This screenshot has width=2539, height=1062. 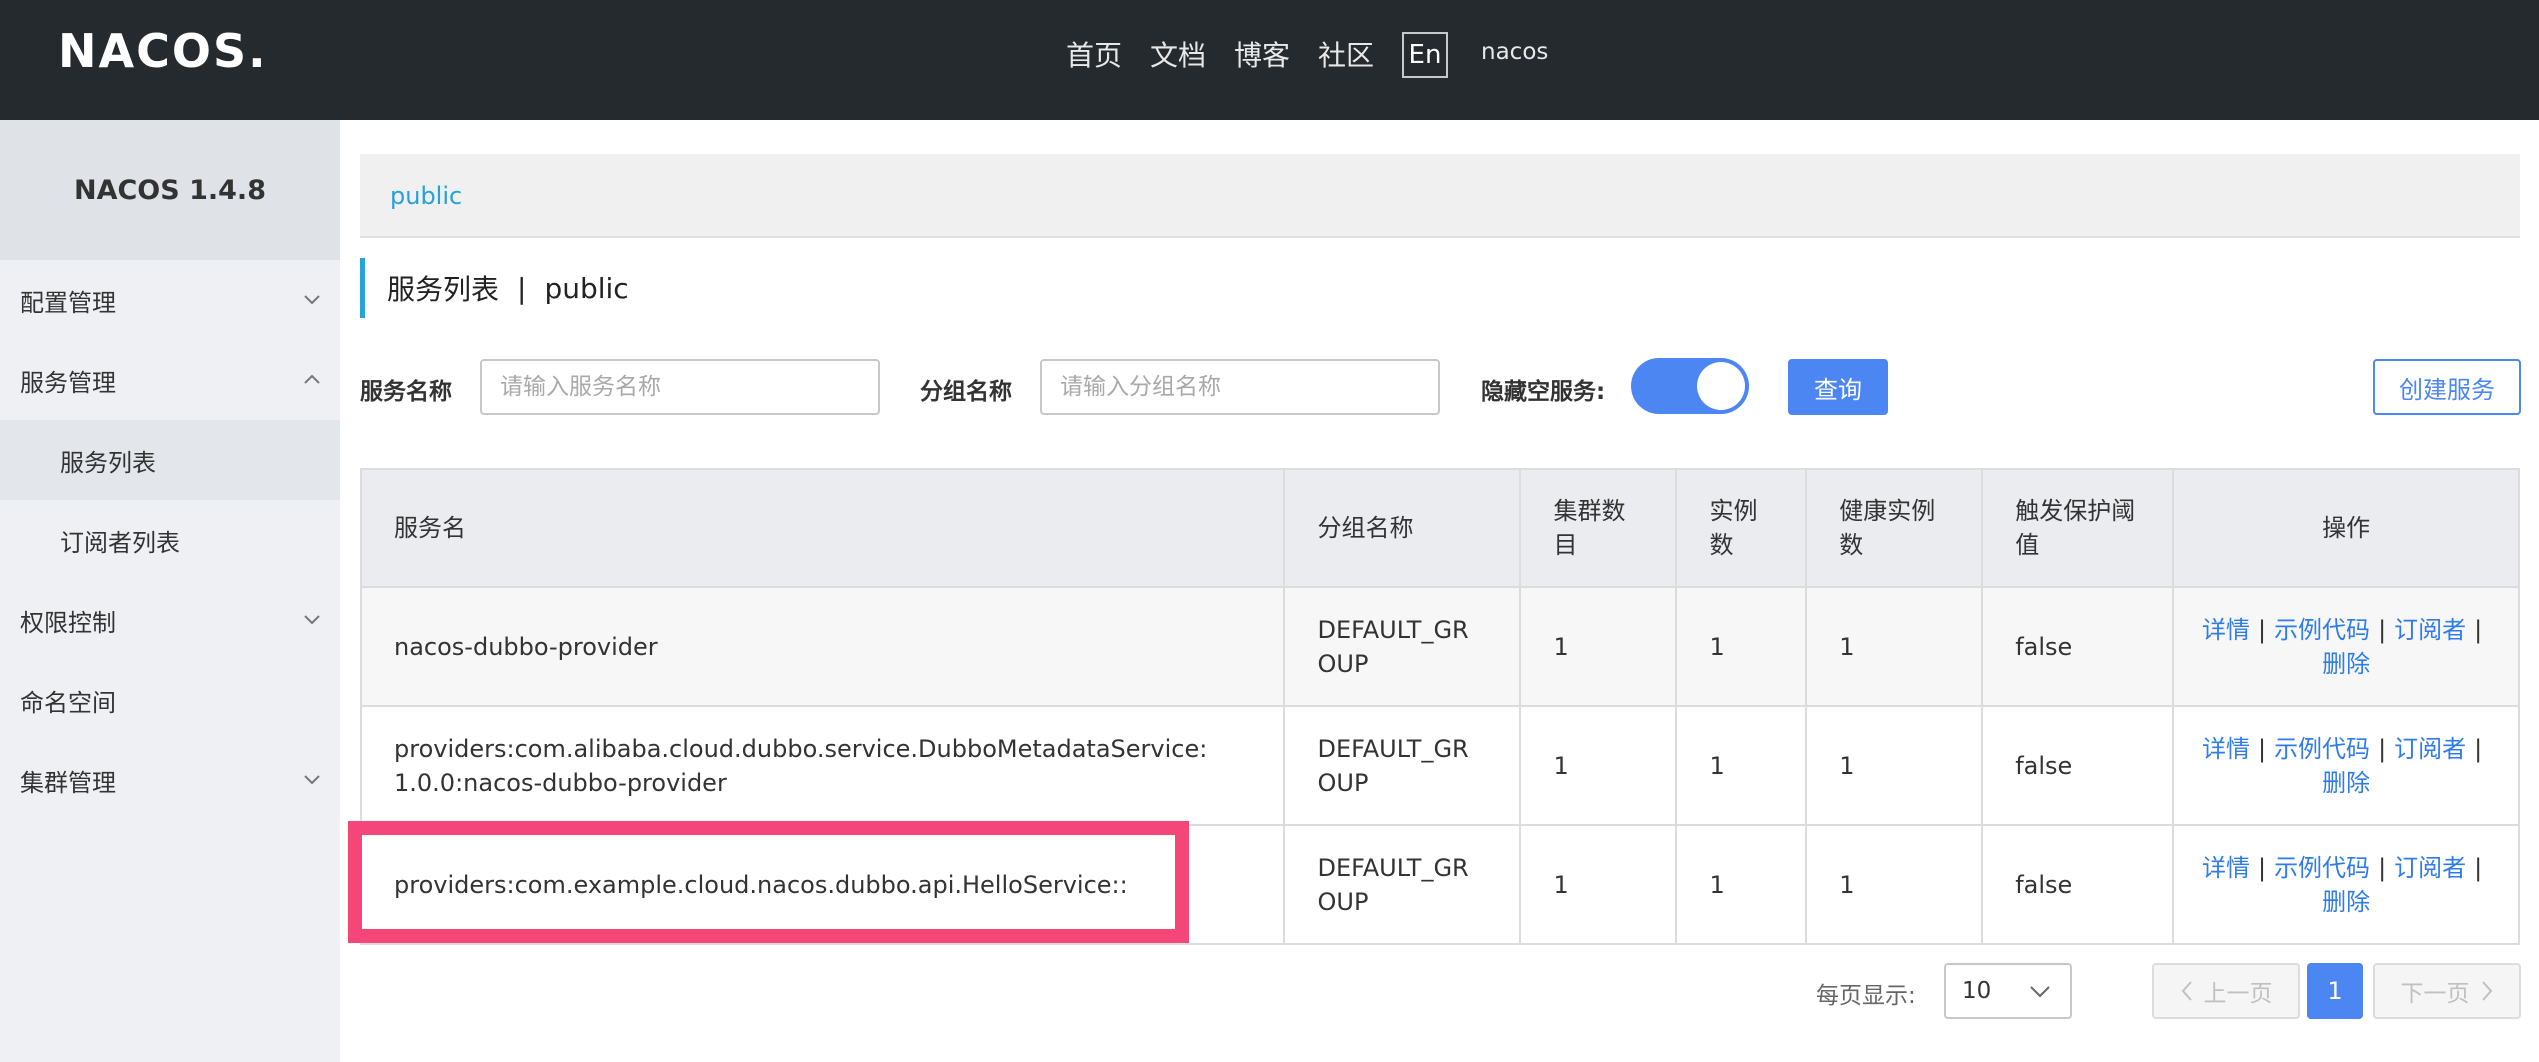 What do you see at coordinates (170, 780) in the screenshot?
I see `sidebar-item-cluster-management: 集群管理` at bounding box center [170, 780].